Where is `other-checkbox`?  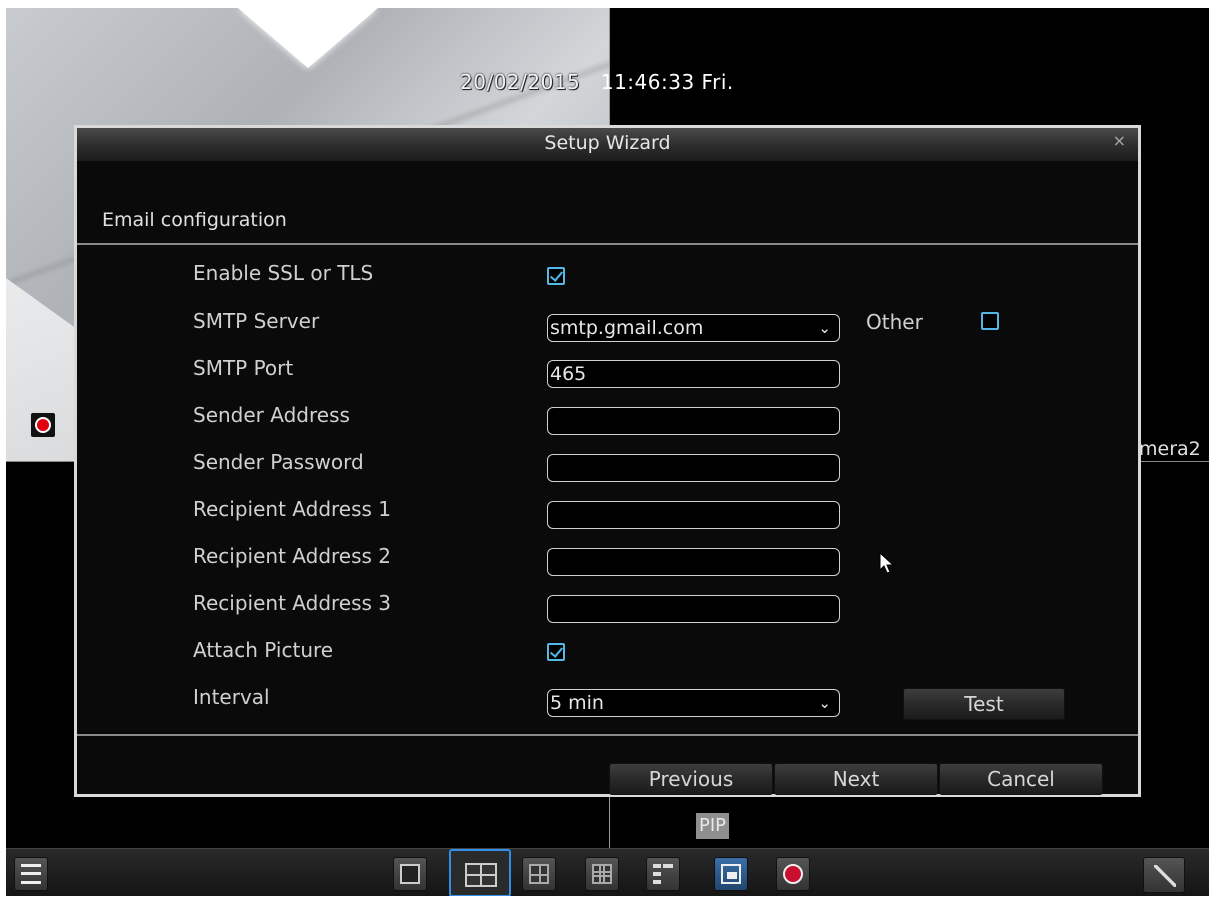
other-checkbox is located at coordinates (990, 321).